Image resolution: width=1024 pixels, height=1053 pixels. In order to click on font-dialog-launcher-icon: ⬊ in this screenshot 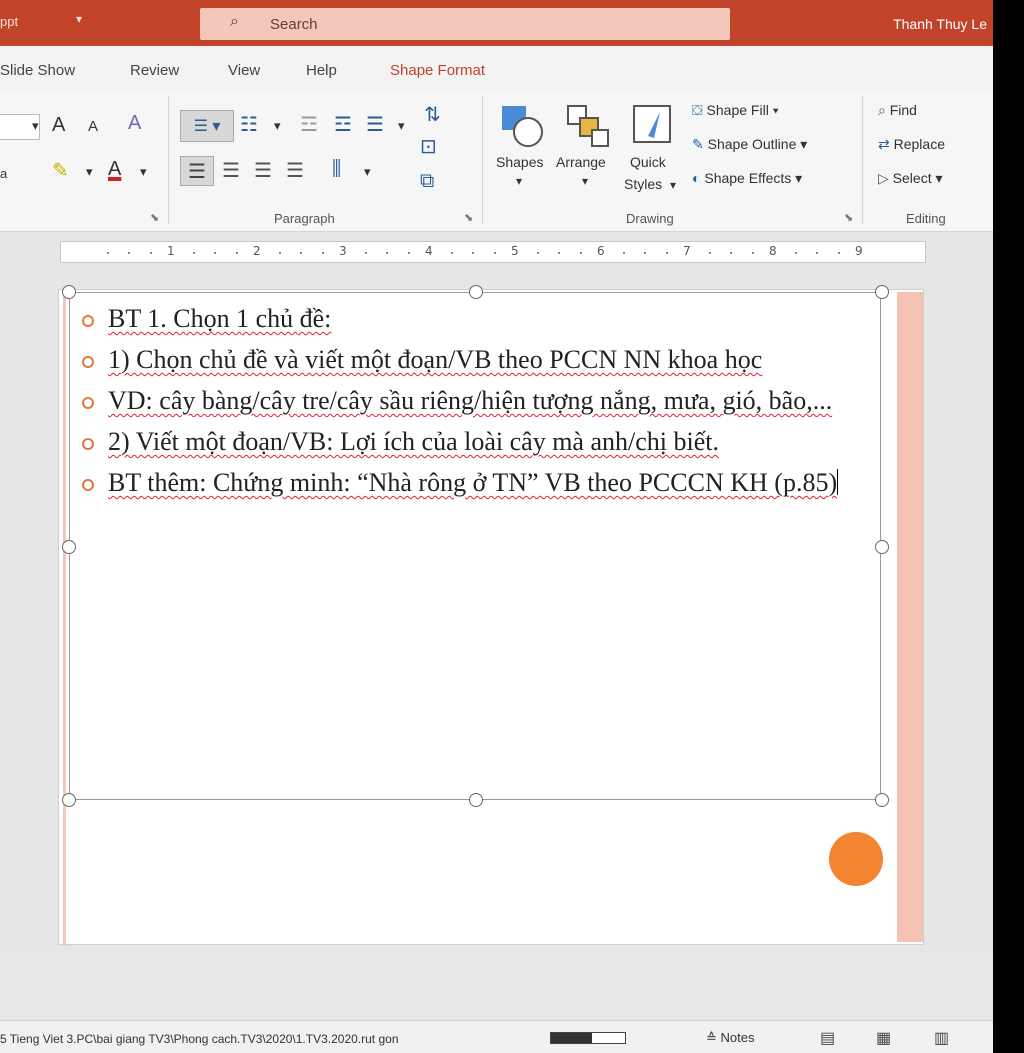, I will do `click(154, 217)`.